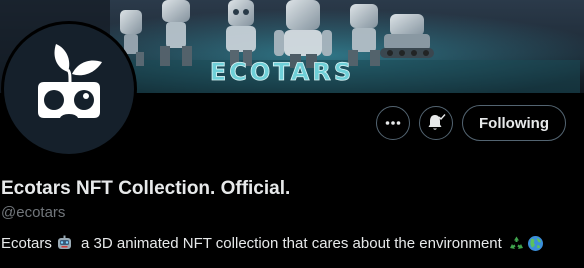 Image resolution: width=584 pixels, height=268 pixels. I want to click on robot-emoji-icon, so click(64, 243).